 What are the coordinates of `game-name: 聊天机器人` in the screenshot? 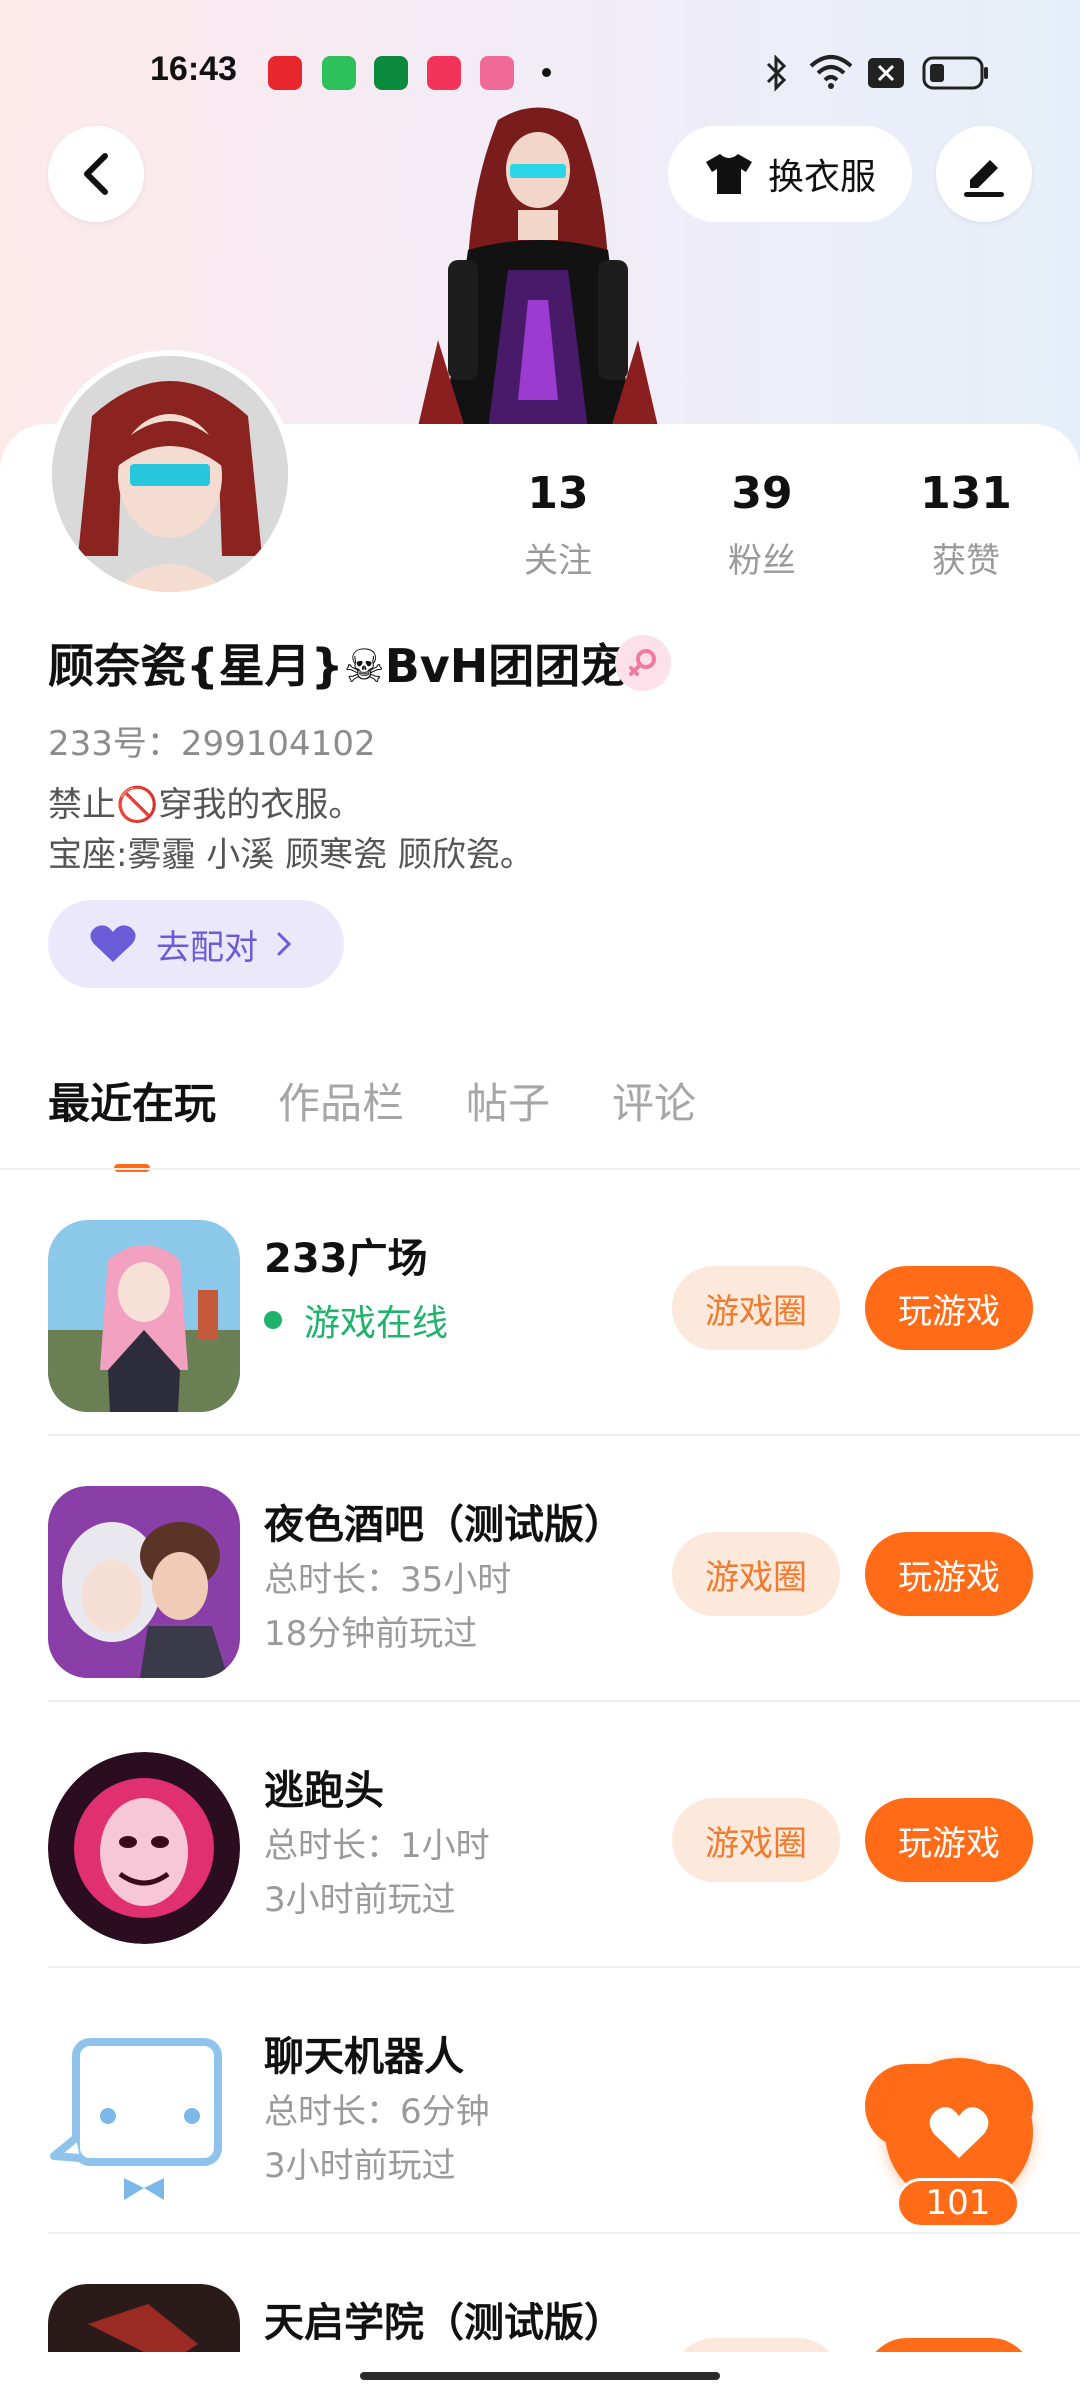 It's located at (364, 2057).